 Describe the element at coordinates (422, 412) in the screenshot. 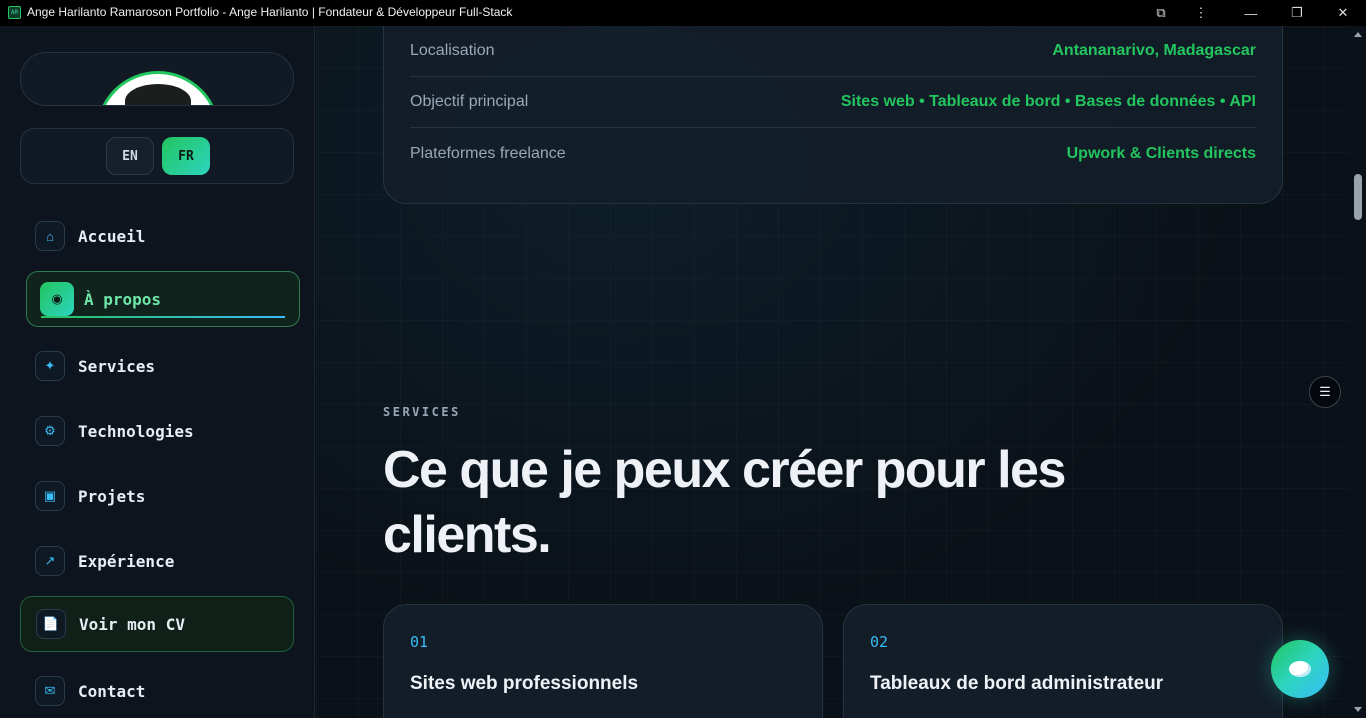

I see `section-eyebrow: SERVICES` at that location.